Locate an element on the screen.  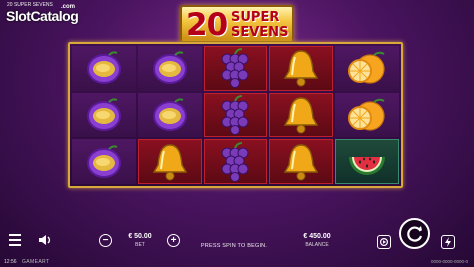
speaker-icon is located at coordinates (45, 240).